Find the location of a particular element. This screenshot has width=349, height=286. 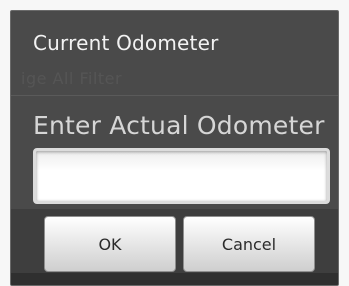

dialog-bottom-strip is located at coordinates (174, 279).